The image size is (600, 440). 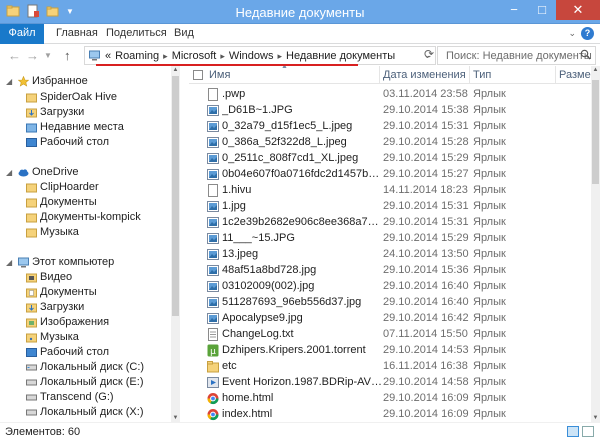 I want to click on file-row: .pwp 03.11.2014 23:58 Ярлык, so click(x=390, y=94).